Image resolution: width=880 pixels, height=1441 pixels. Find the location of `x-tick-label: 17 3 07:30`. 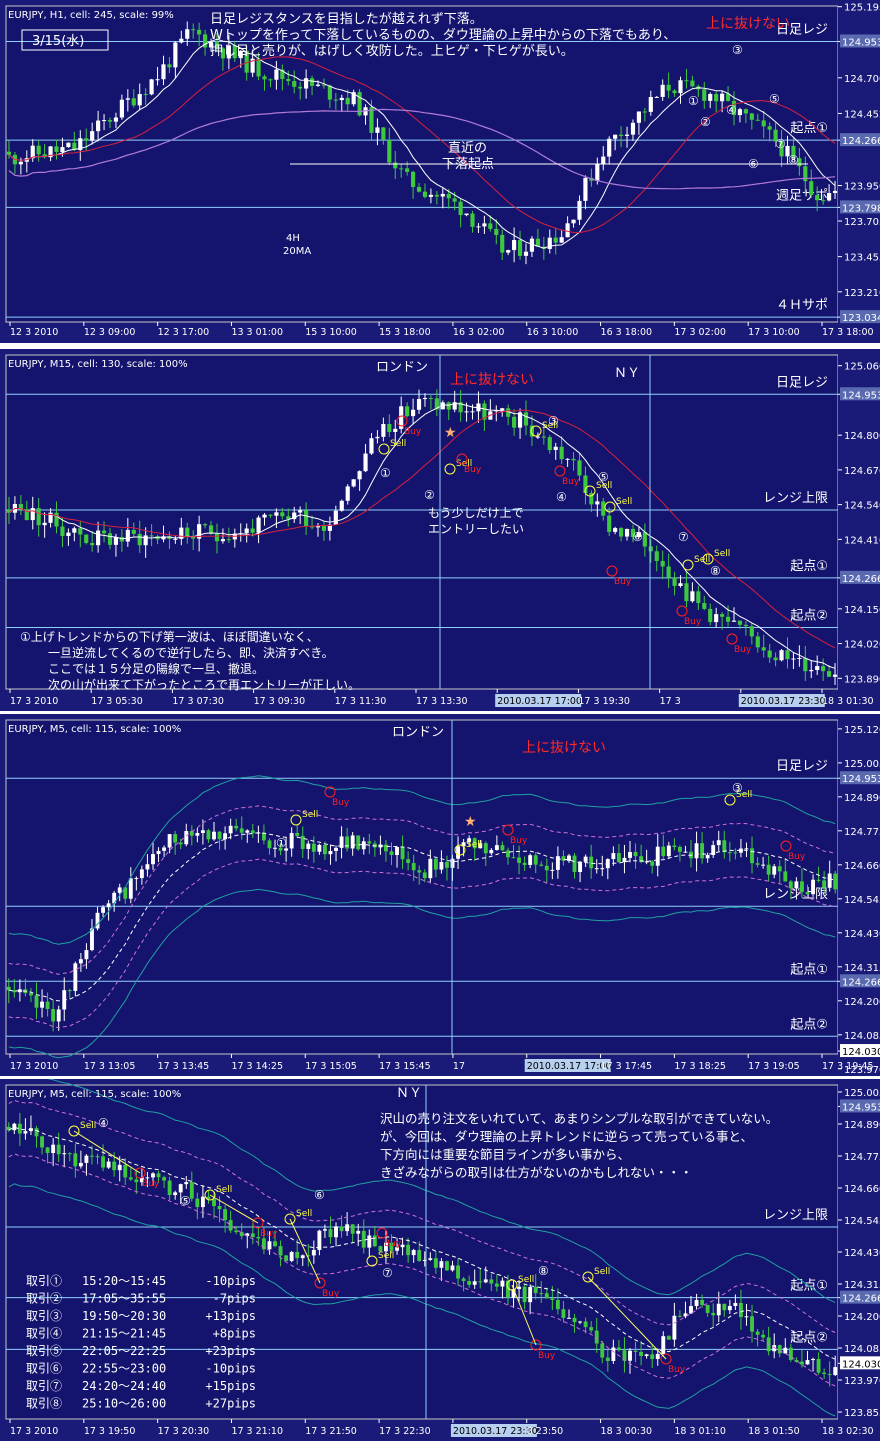

x-tick-label: 17 3 07:30 is located at coordinates (198, 701).